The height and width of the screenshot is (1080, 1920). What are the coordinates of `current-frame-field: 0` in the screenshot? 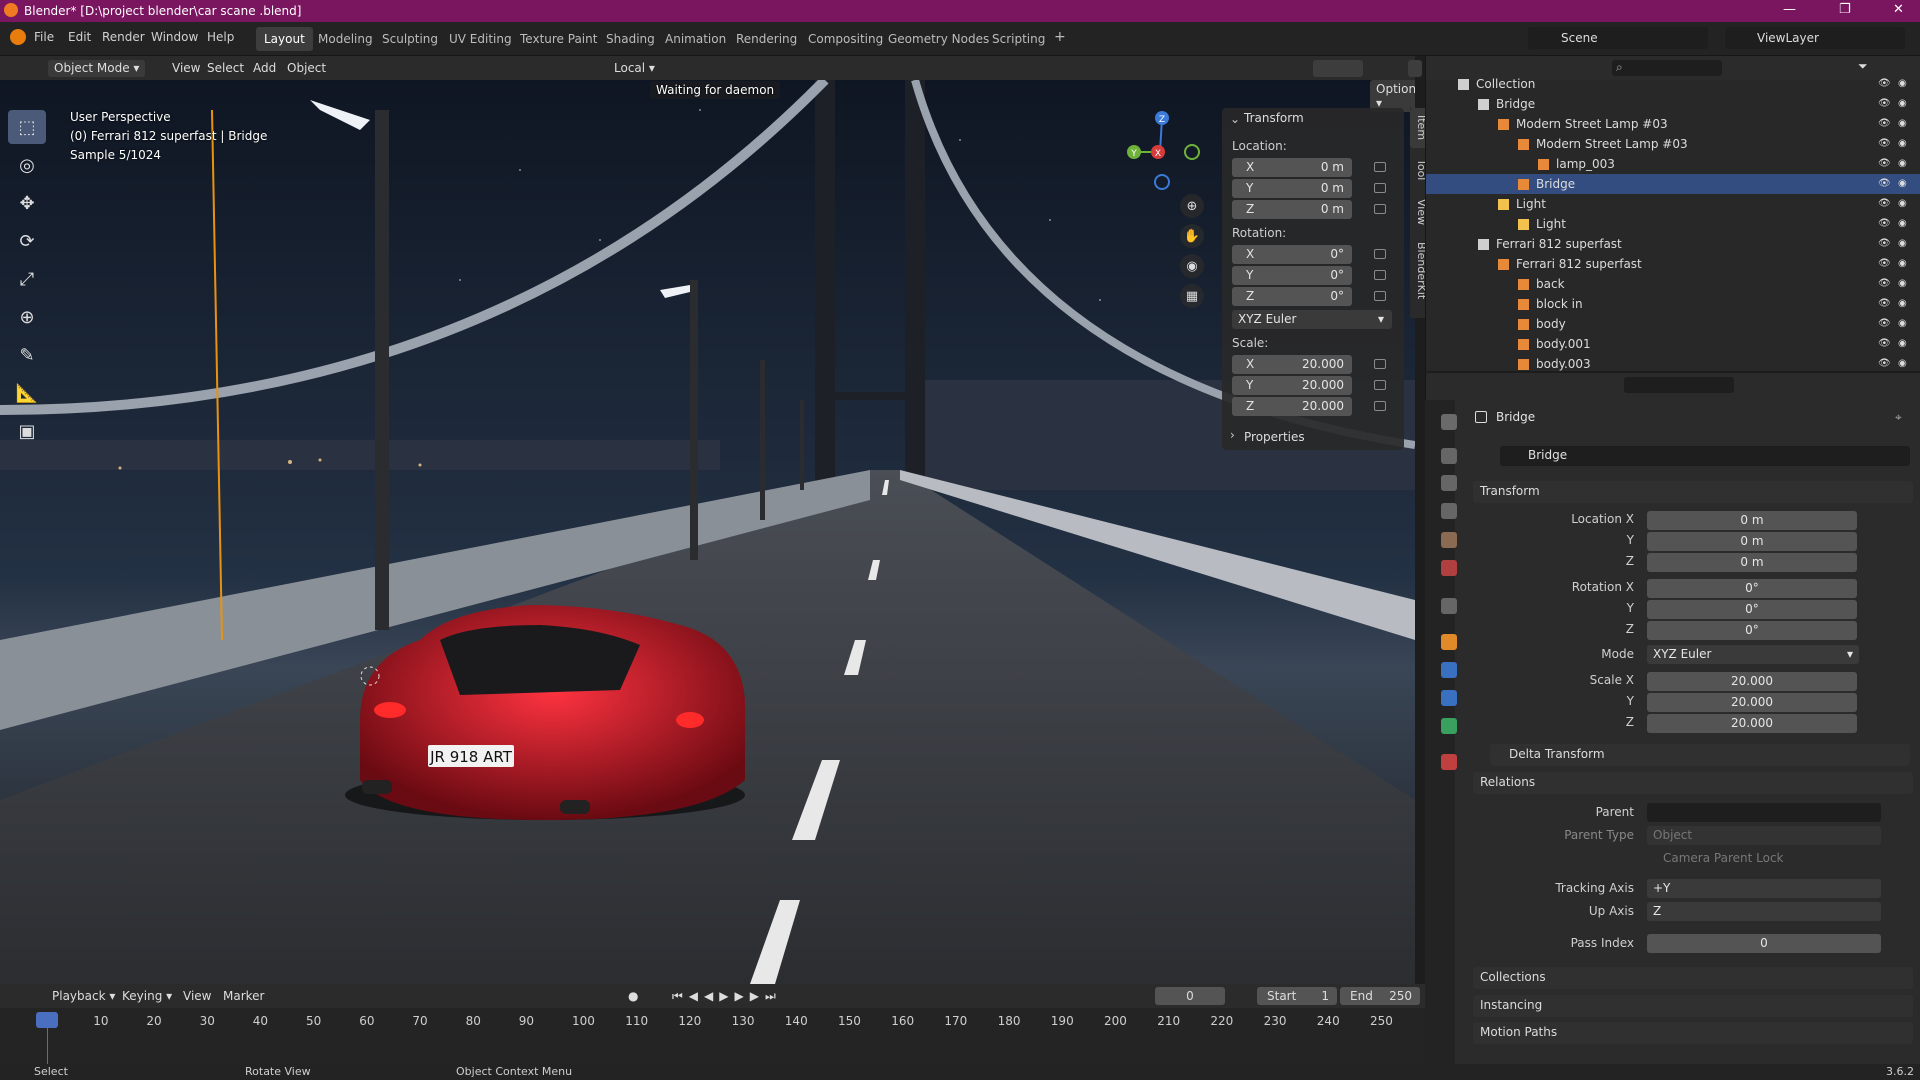 It's located at (1190, 996).